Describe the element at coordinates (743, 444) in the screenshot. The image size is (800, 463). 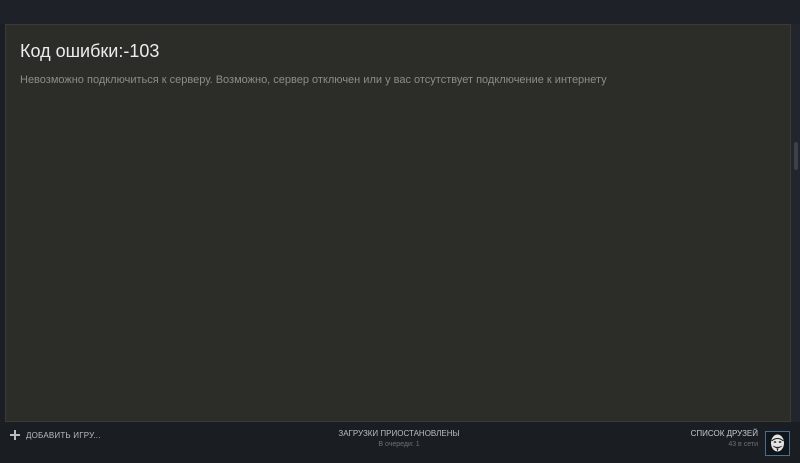
I see `friends-online-count: 43 в сети` at that location.